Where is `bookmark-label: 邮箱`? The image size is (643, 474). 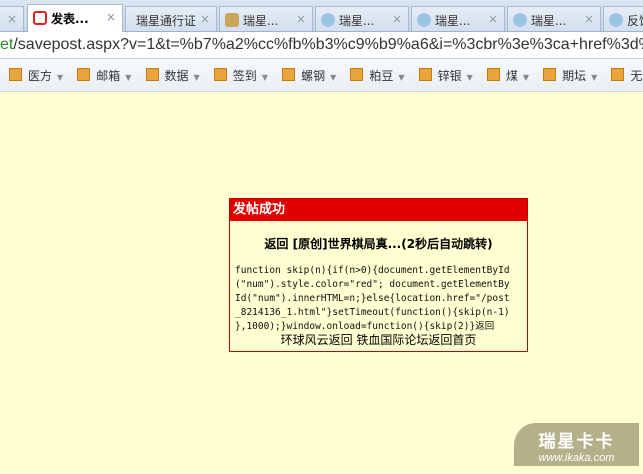
bookmark-label: 邮箱 is located at coordinates (108, 76).